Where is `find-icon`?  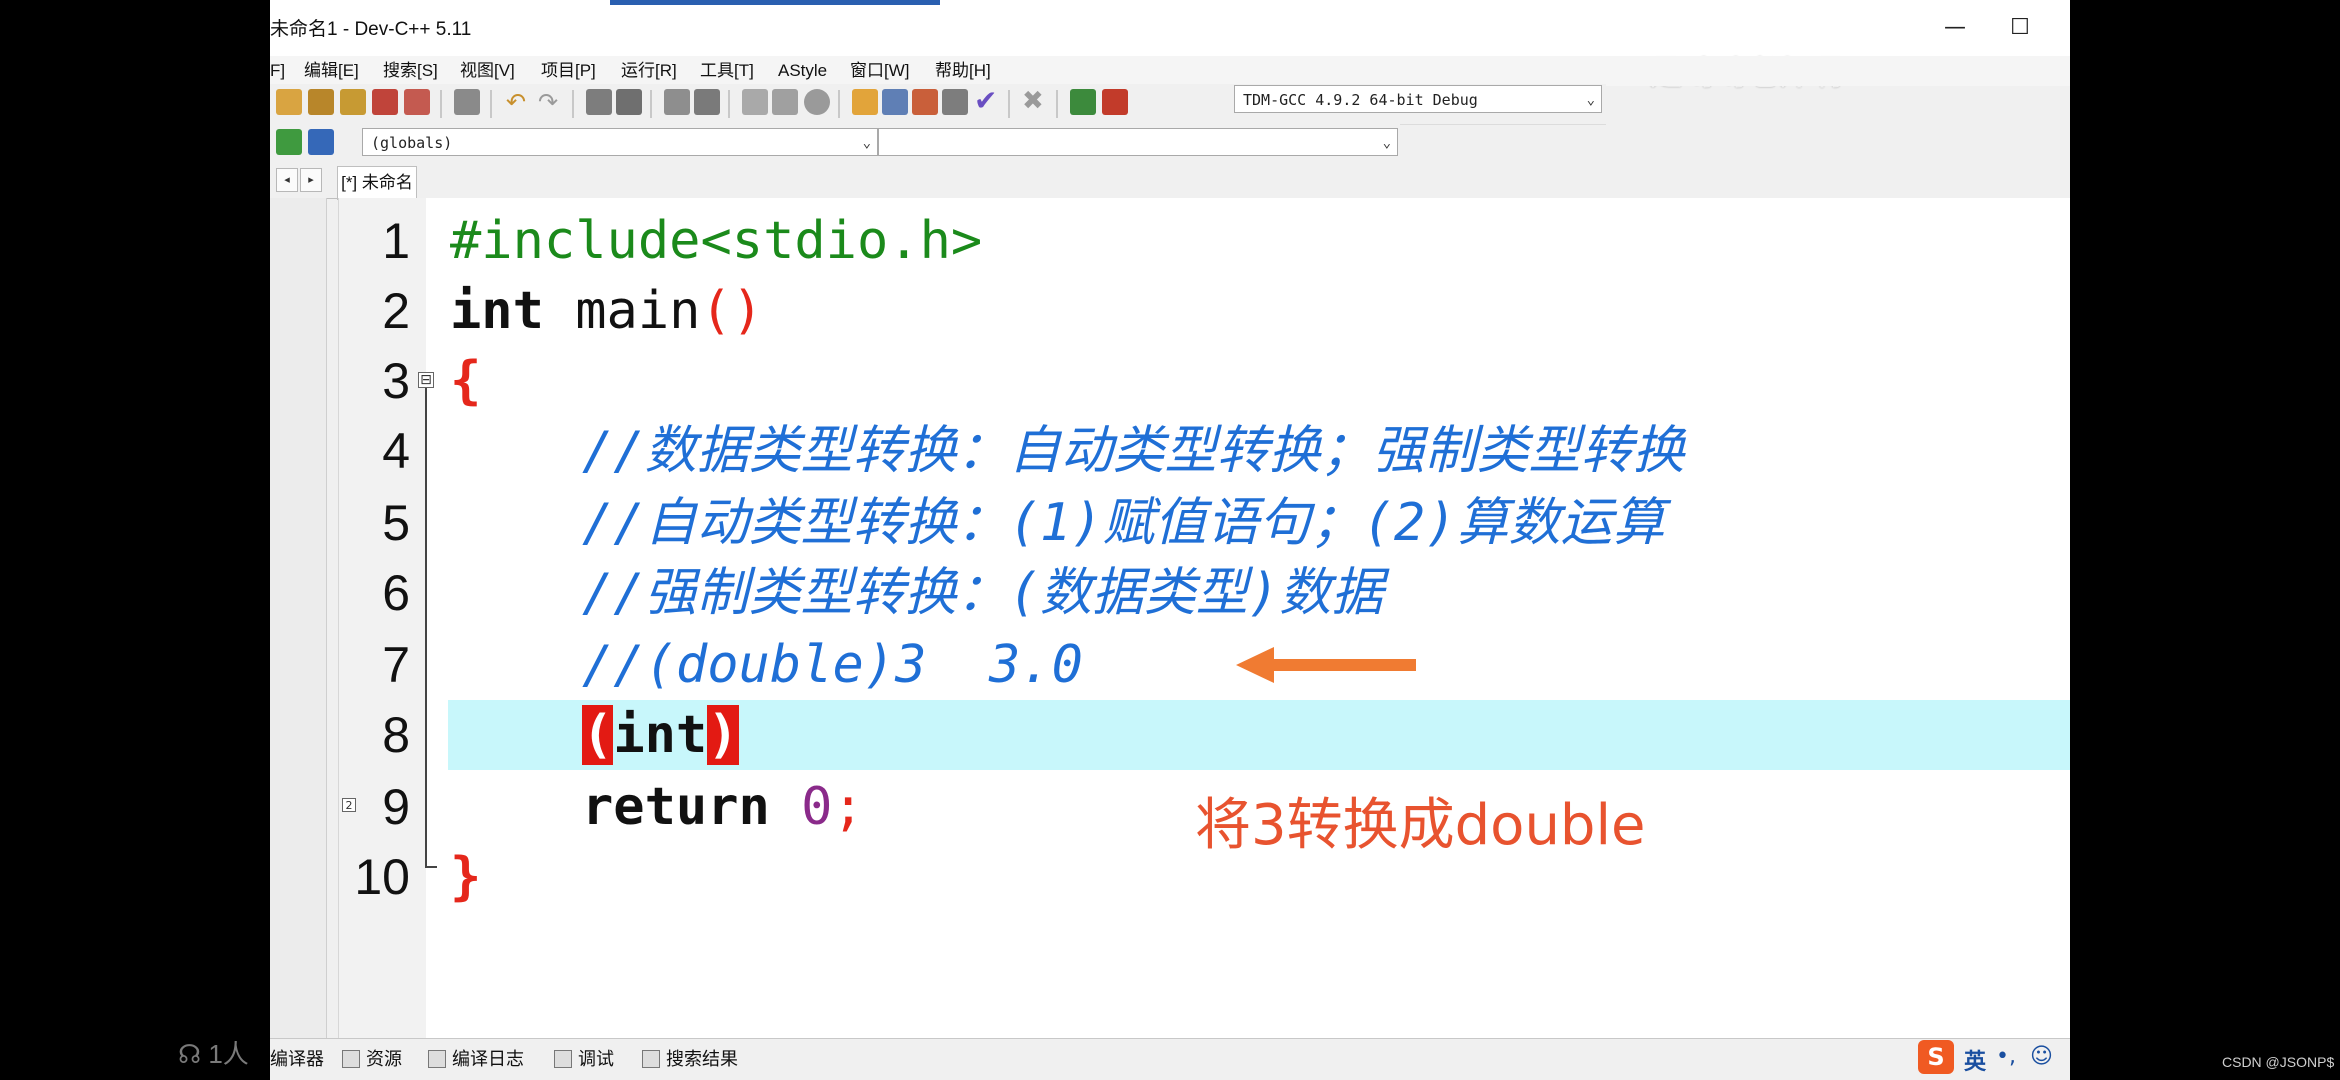
find-icon is located at coordinates (599, 102).